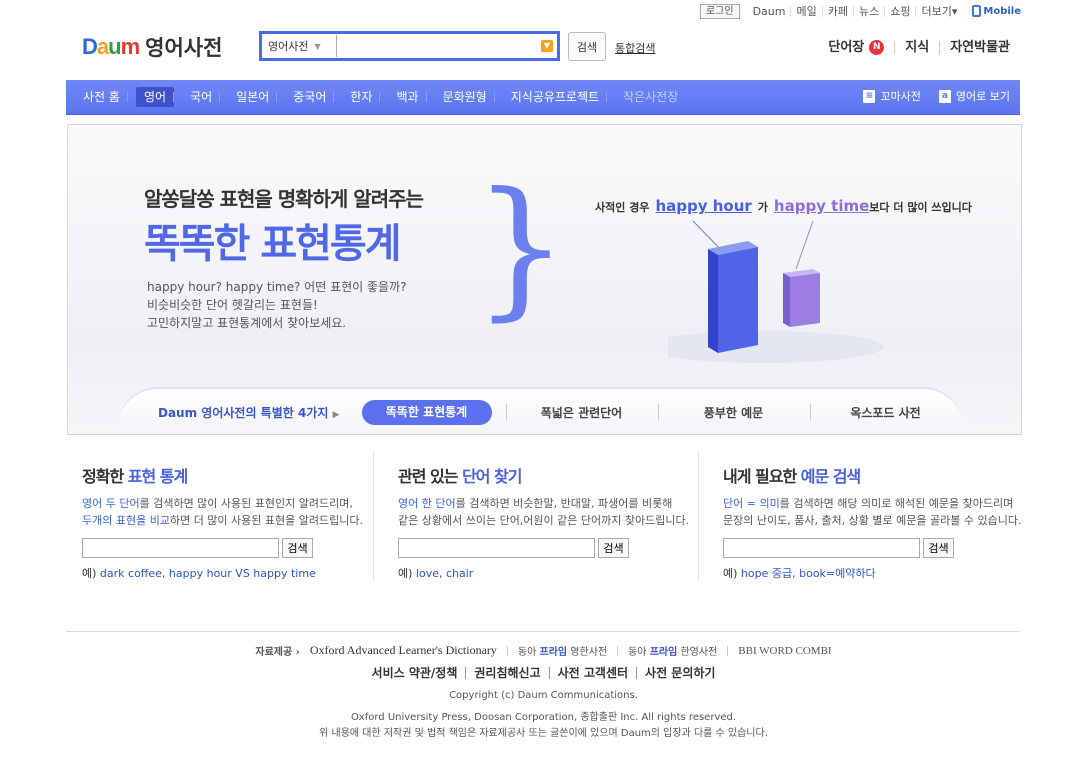  I want to click on nav-japanese: 일본어, so click(248, 97).